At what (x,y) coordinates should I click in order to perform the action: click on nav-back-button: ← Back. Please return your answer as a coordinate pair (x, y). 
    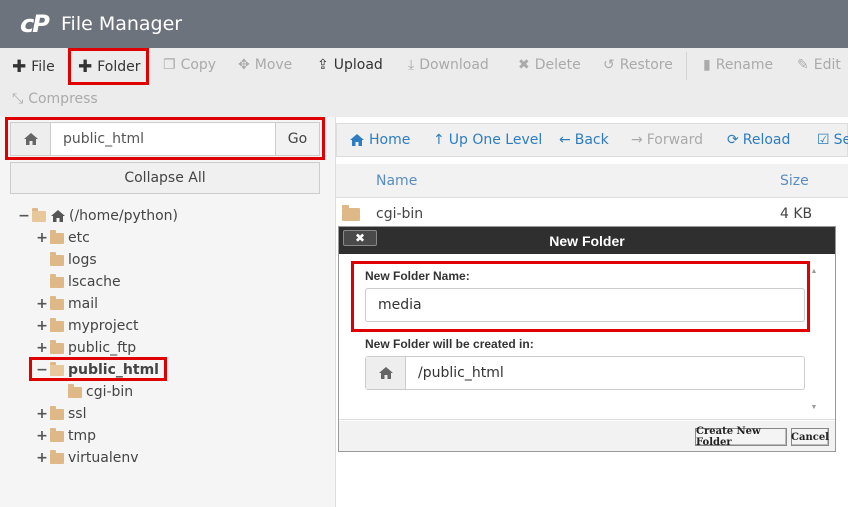
    Looking at the image, I should click on (584, 140).